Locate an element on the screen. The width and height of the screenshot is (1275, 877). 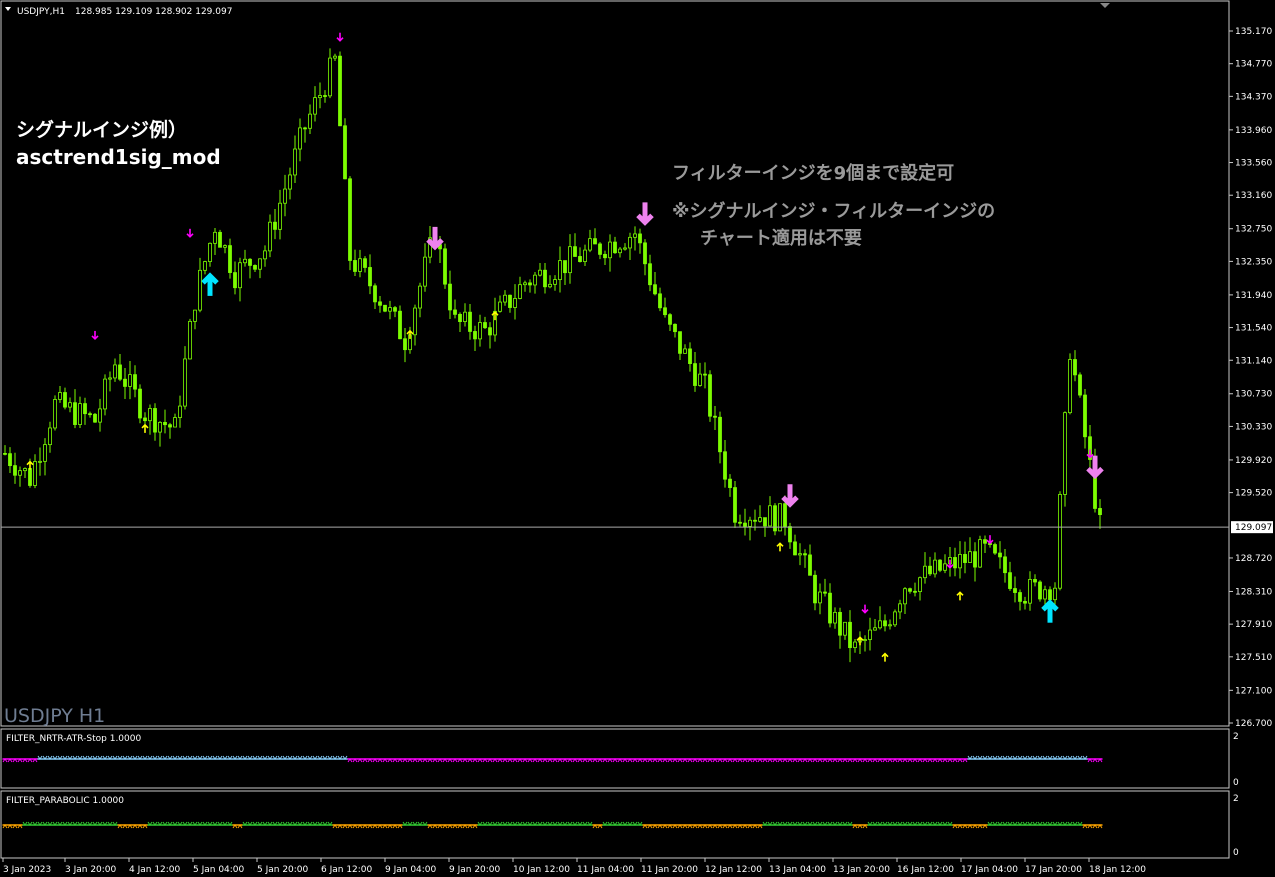
signal-indicator-note-line1: シグナルインジ例） is located at coordinates (101, 129).